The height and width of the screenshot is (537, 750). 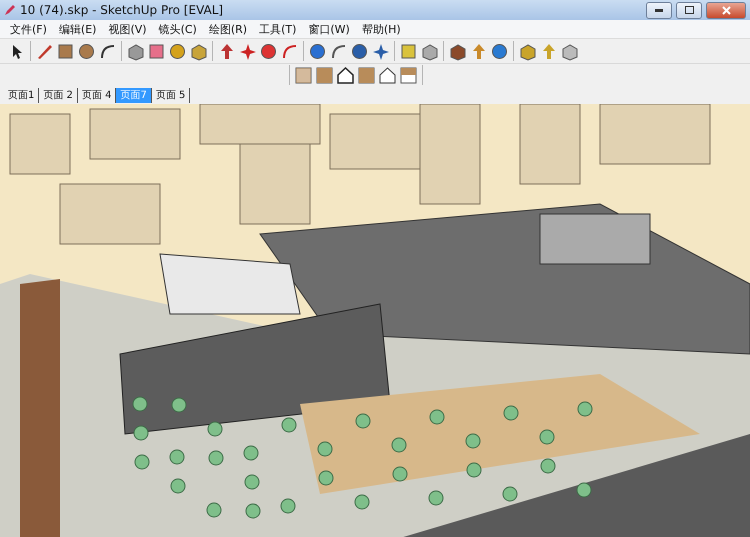 What do you see at coordinates (381, 29) in the screenshot?
I see `menu-item: 帮助(H)` at bounding box center [381, 29].